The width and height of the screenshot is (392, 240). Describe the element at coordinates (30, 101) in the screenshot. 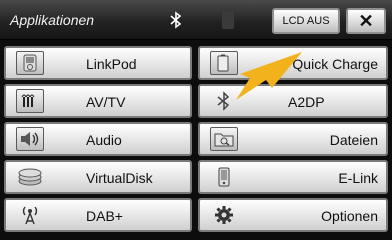

I see `av-tv-icon` at that location.